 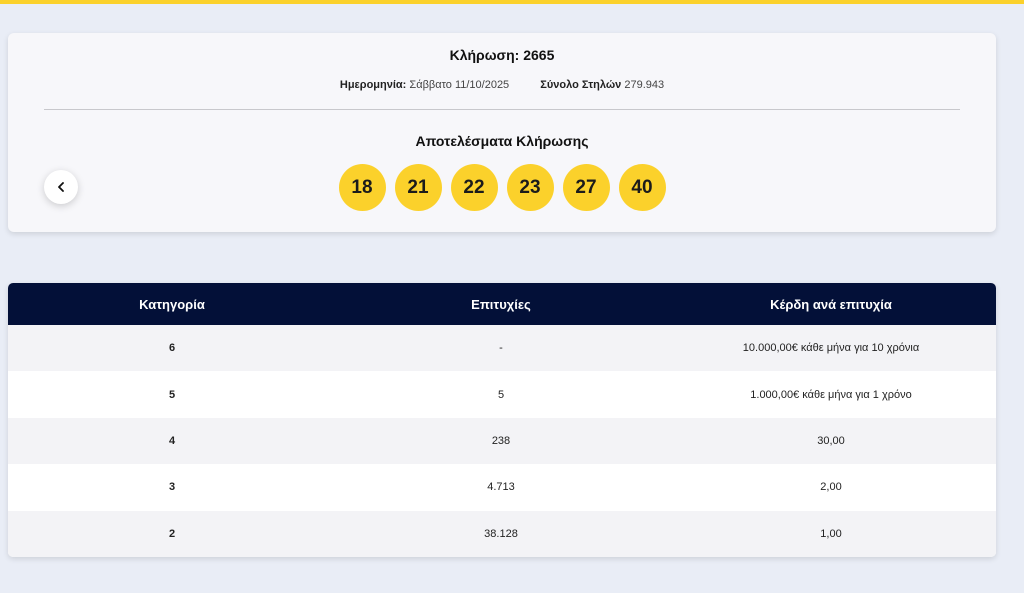 What do you see at coordinates (172, 304) in the screenshot?
I see `header-category: Κατηγορία` at bounding box center [172, 304].